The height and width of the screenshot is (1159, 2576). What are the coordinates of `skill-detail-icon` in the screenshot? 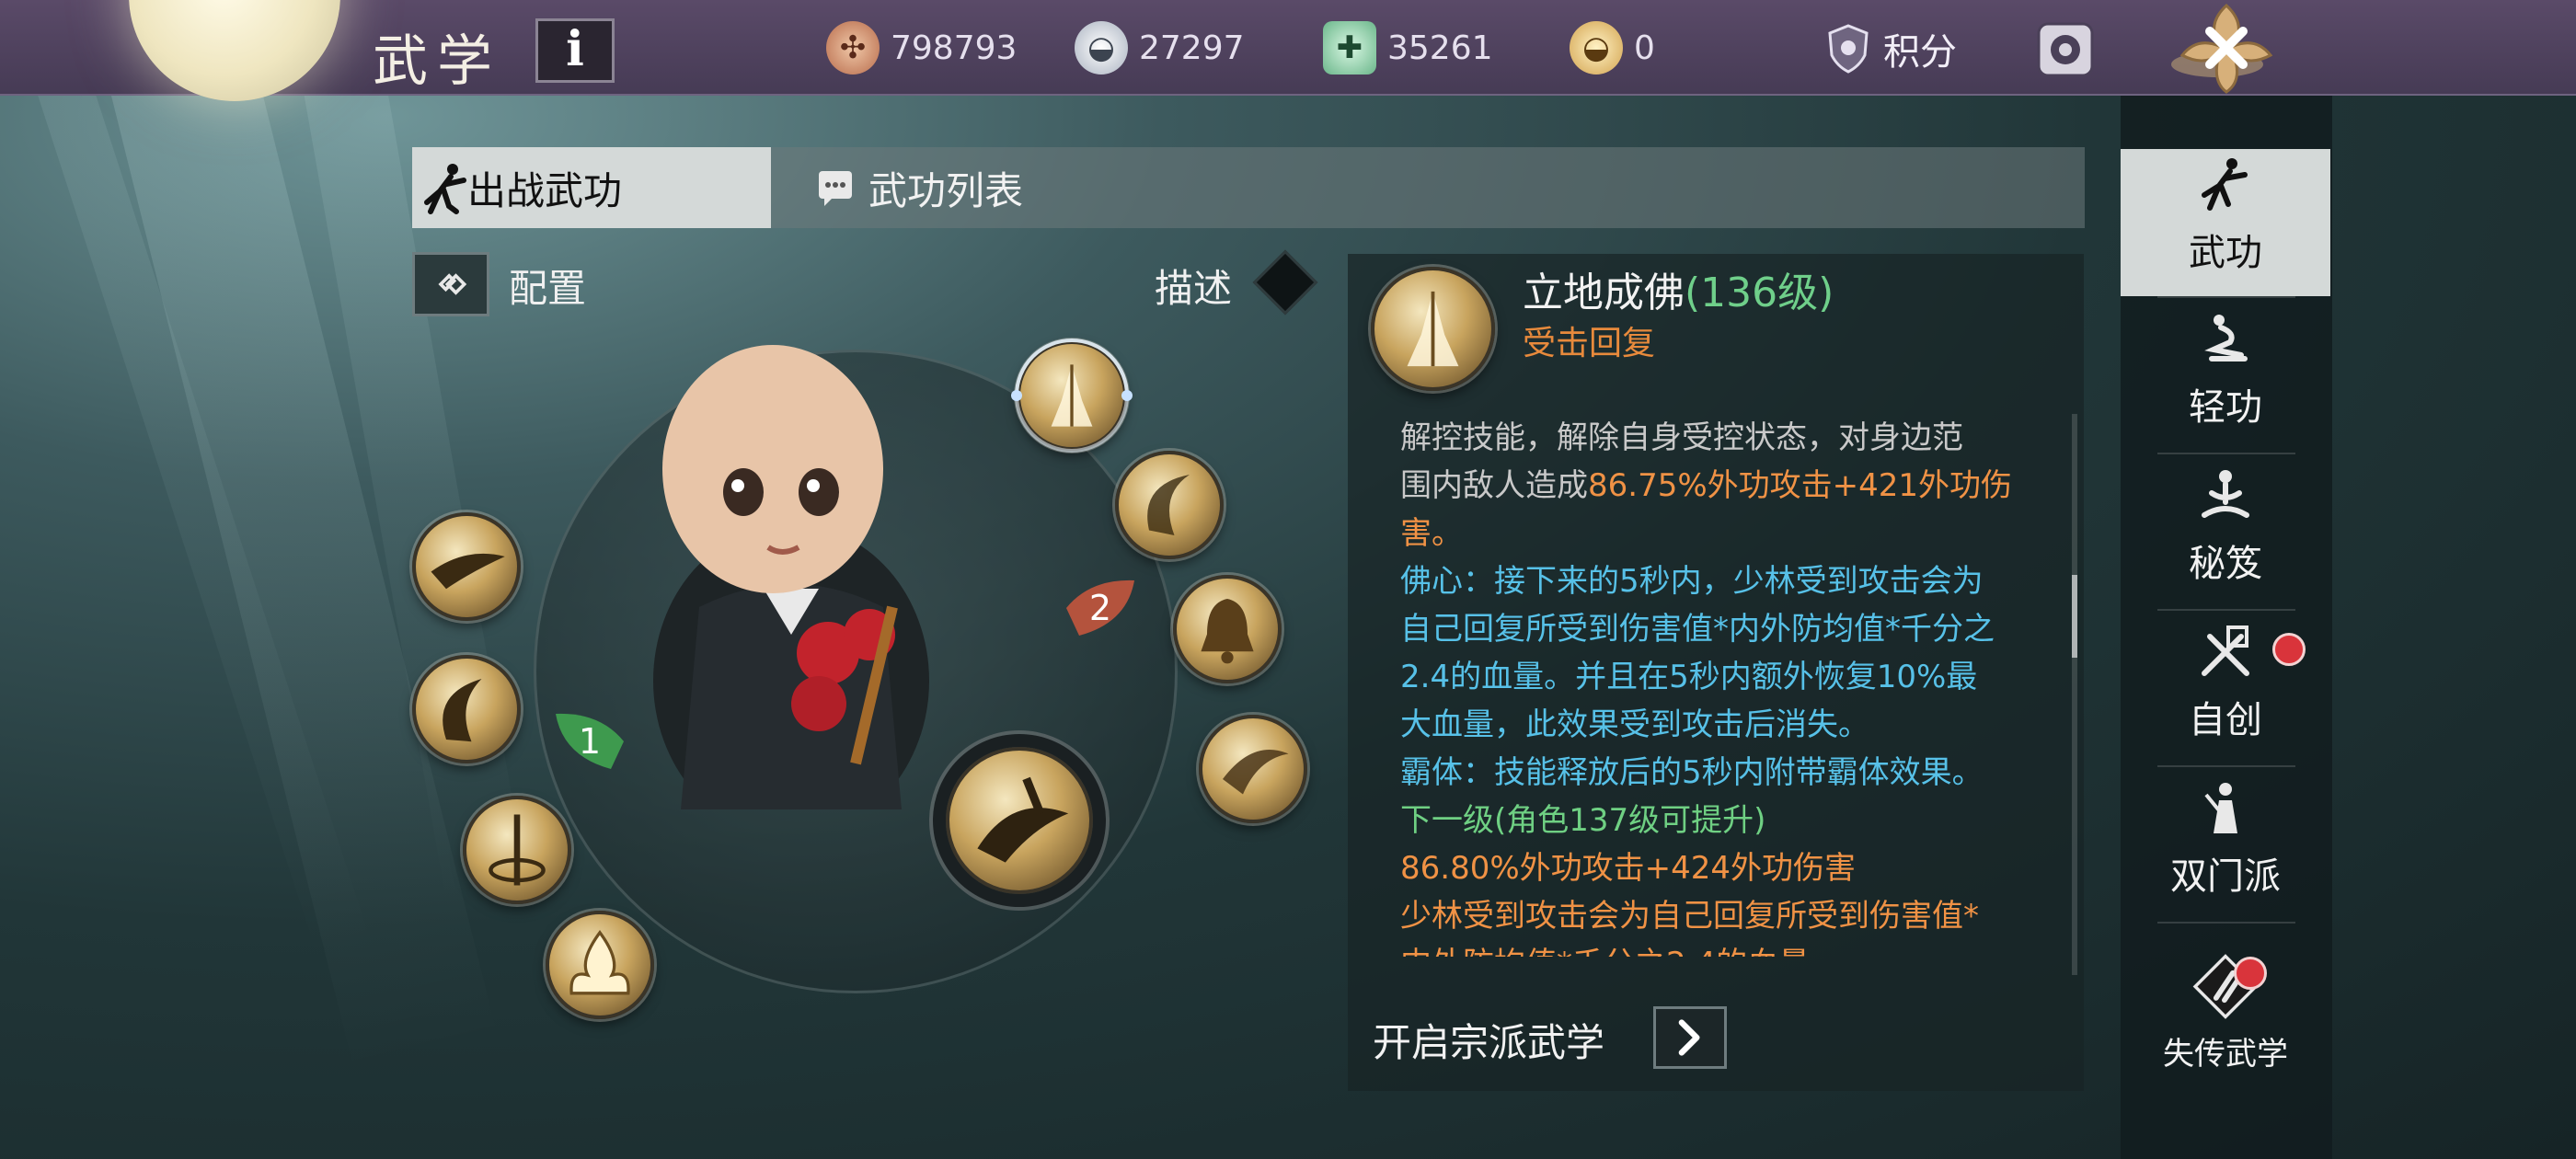 It's located at (1433, 329).